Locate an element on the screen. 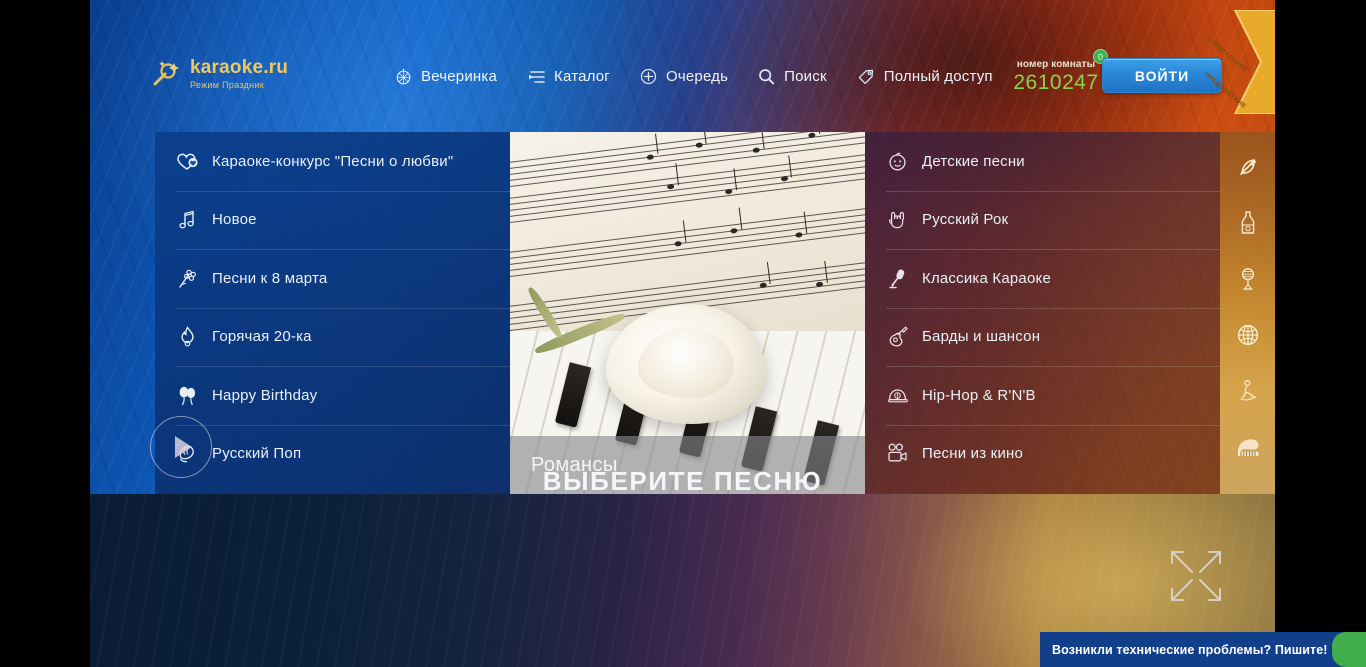 The height and width of the screenshot is (667, 1366). hammer-sickle-icon is located at coordinates (1248, 169).